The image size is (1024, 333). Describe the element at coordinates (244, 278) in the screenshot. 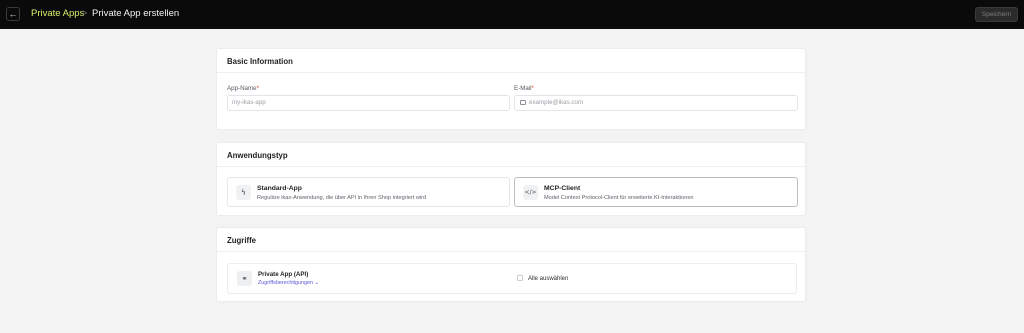

I see `link-icon: ⚭` at that location.